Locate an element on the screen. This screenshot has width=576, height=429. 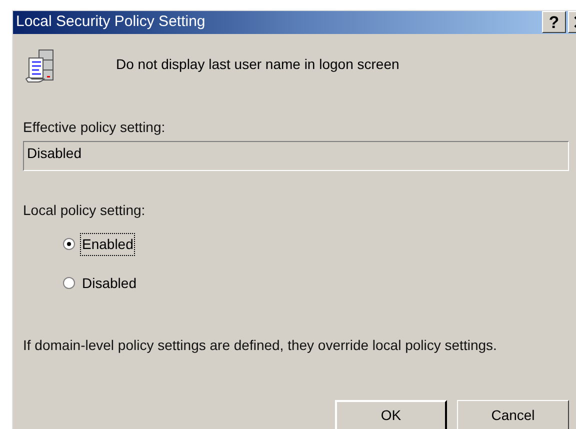
note-text: If domain-level policy settings are defined, they override local policy settings. is located at coordinates (260, 345).